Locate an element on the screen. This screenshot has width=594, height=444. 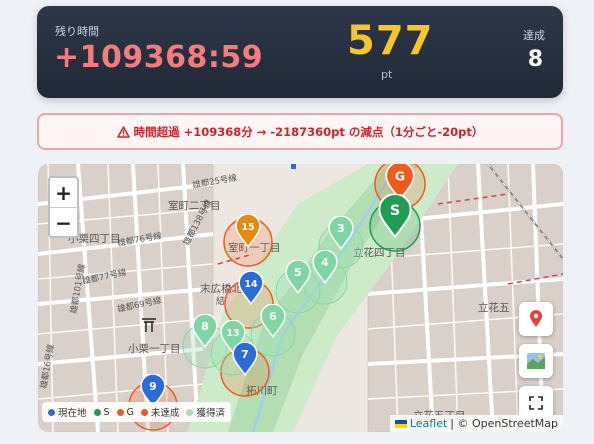
legend-item: 現在地 is located at coordinates (67, 412).